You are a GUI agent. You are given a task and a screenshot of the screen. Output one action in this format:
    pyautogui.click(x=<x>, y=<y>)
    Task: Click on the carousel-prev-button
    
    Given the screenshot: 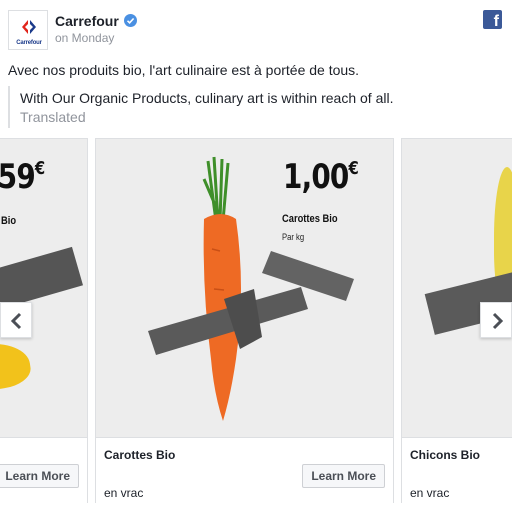 What is the action you would take?
    pyautogui.click(x=16, y=320)
    